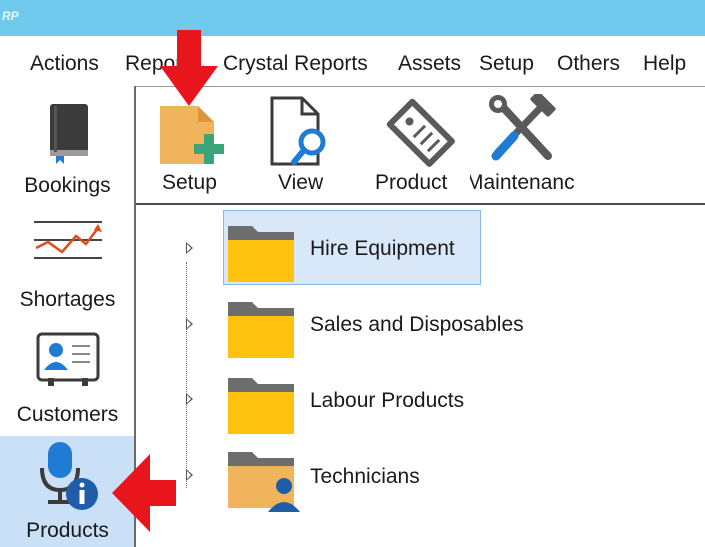 The height and width of the screenshot is (547, 705). I want to click on menu-crystal-reports: Crystal Reports, so click(295, 64).